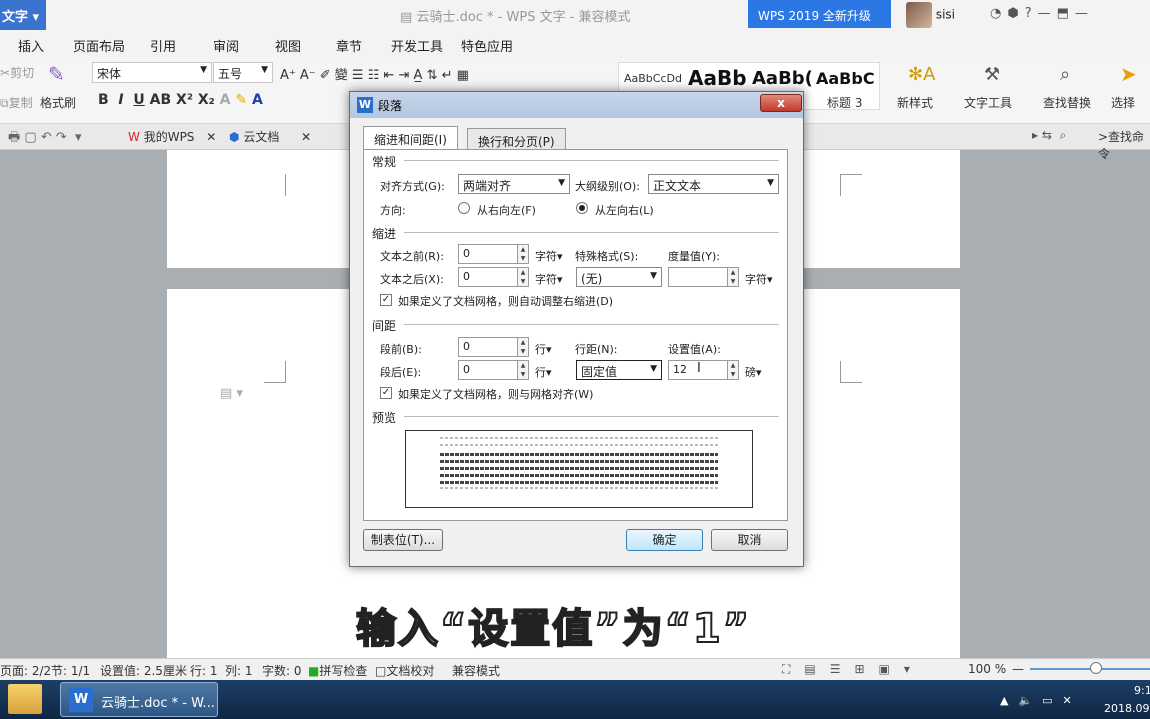 The width and height of the screenshot is (1150, 719). I want to click on tab-cloud-docs: ⬢ 云文档 ✕, so click(270, 136).